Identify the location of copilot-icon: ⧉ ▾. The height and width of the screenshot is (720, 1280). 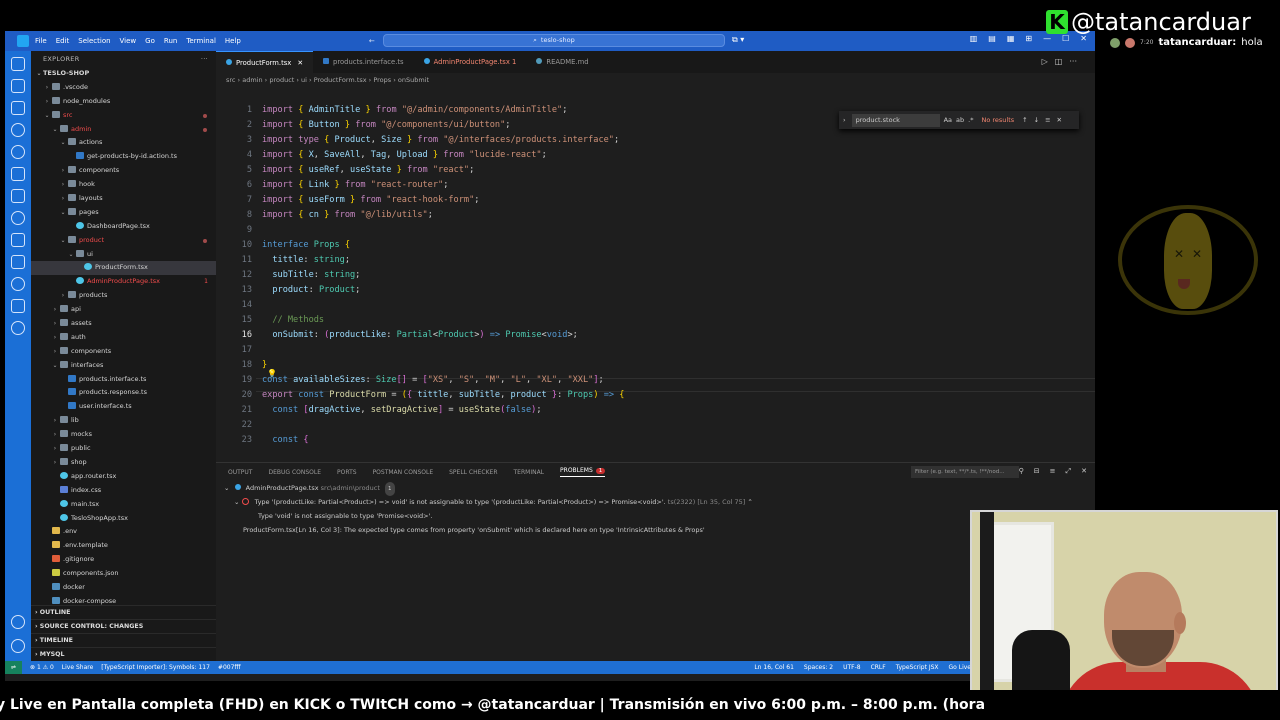
(738, 40).